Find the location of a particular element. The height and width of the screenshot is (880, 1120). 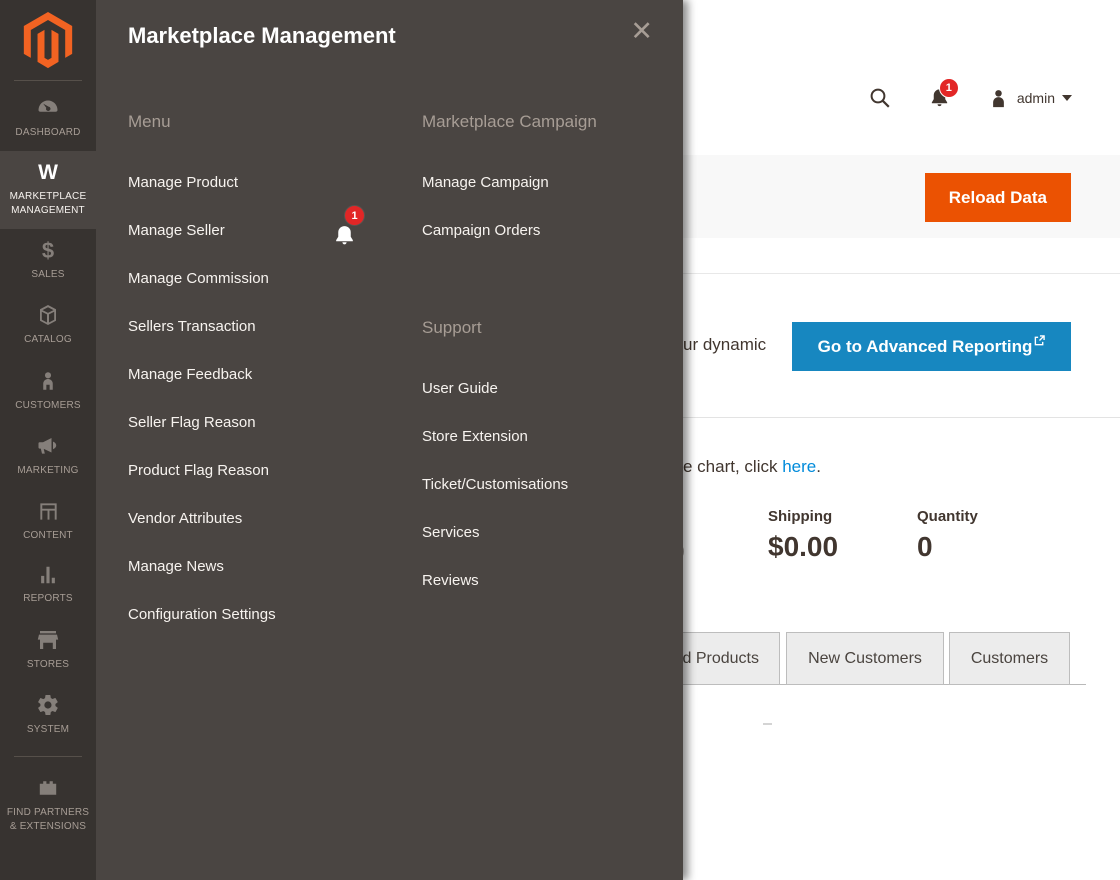

quantity-stat-value: 0 is located at coordinates (925, 546).